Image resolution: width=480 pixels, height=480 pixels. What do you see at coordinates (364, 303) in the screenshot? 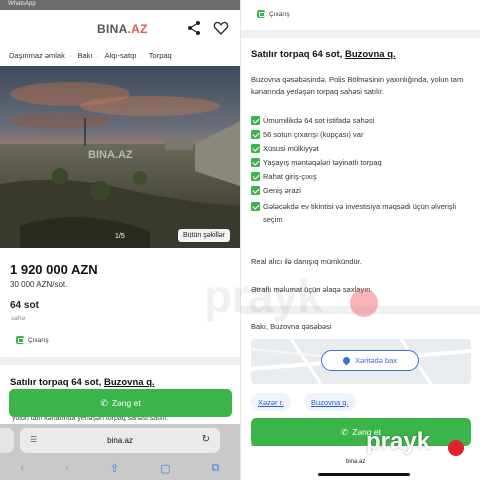
I see `watermark-dot` at bounding box center [364, 303].